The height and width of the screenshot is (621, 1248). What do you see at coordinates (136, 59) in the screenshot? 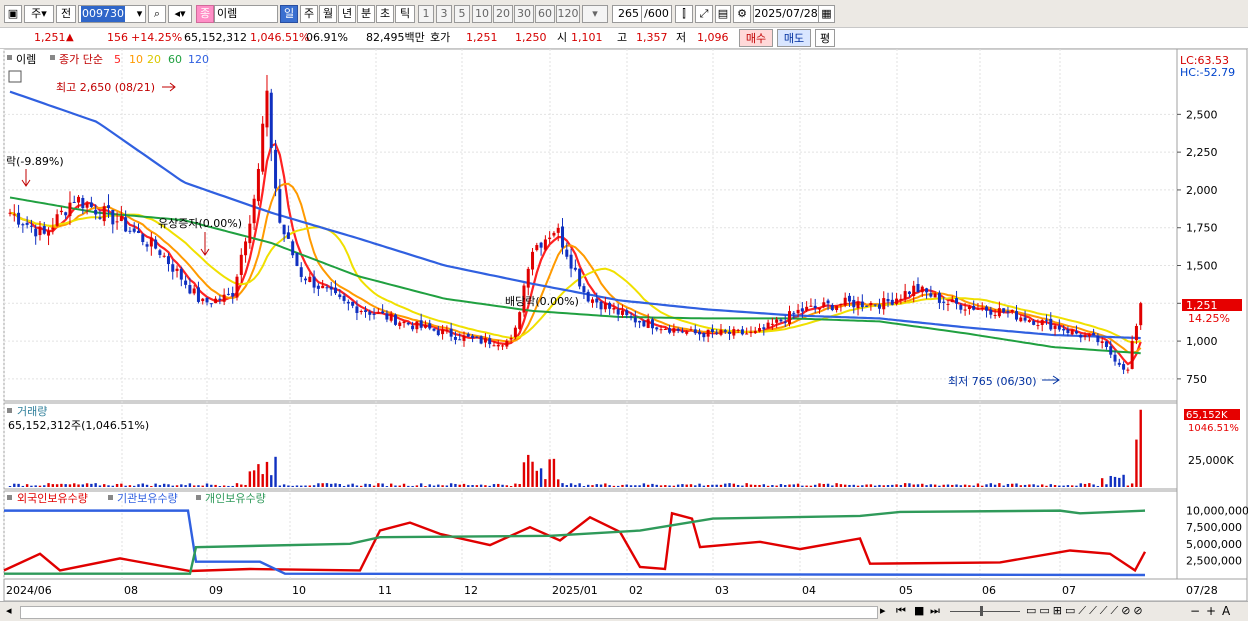
I see `legend-ma10: 10` at bounding box center [136, 59].